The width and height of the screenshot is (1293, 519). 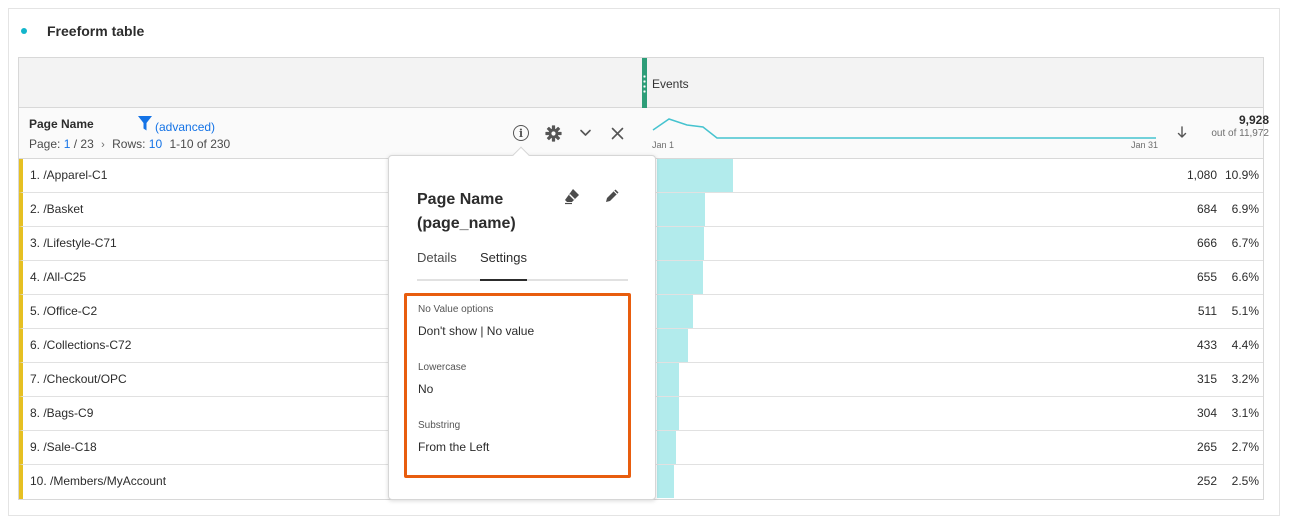 What do you see at coordinates (45, 144) in the screenshot?
I see `page-label: Page:` at bounding box center [45, 144].